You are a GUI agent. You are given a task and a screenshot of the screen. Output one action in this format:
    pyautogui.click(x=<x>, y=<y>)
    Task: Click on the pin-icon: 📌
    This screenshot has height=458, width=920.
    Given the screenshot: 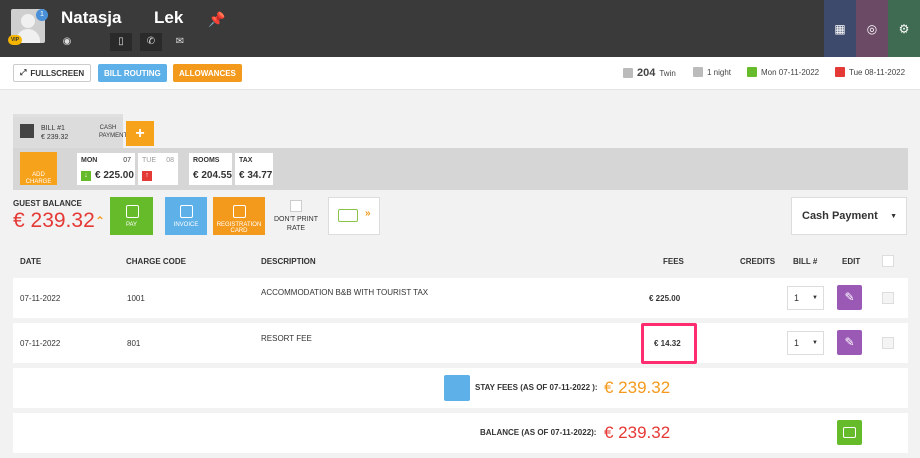 What is the action you would take?
    pyautogui.click(x=216, y=19)
    